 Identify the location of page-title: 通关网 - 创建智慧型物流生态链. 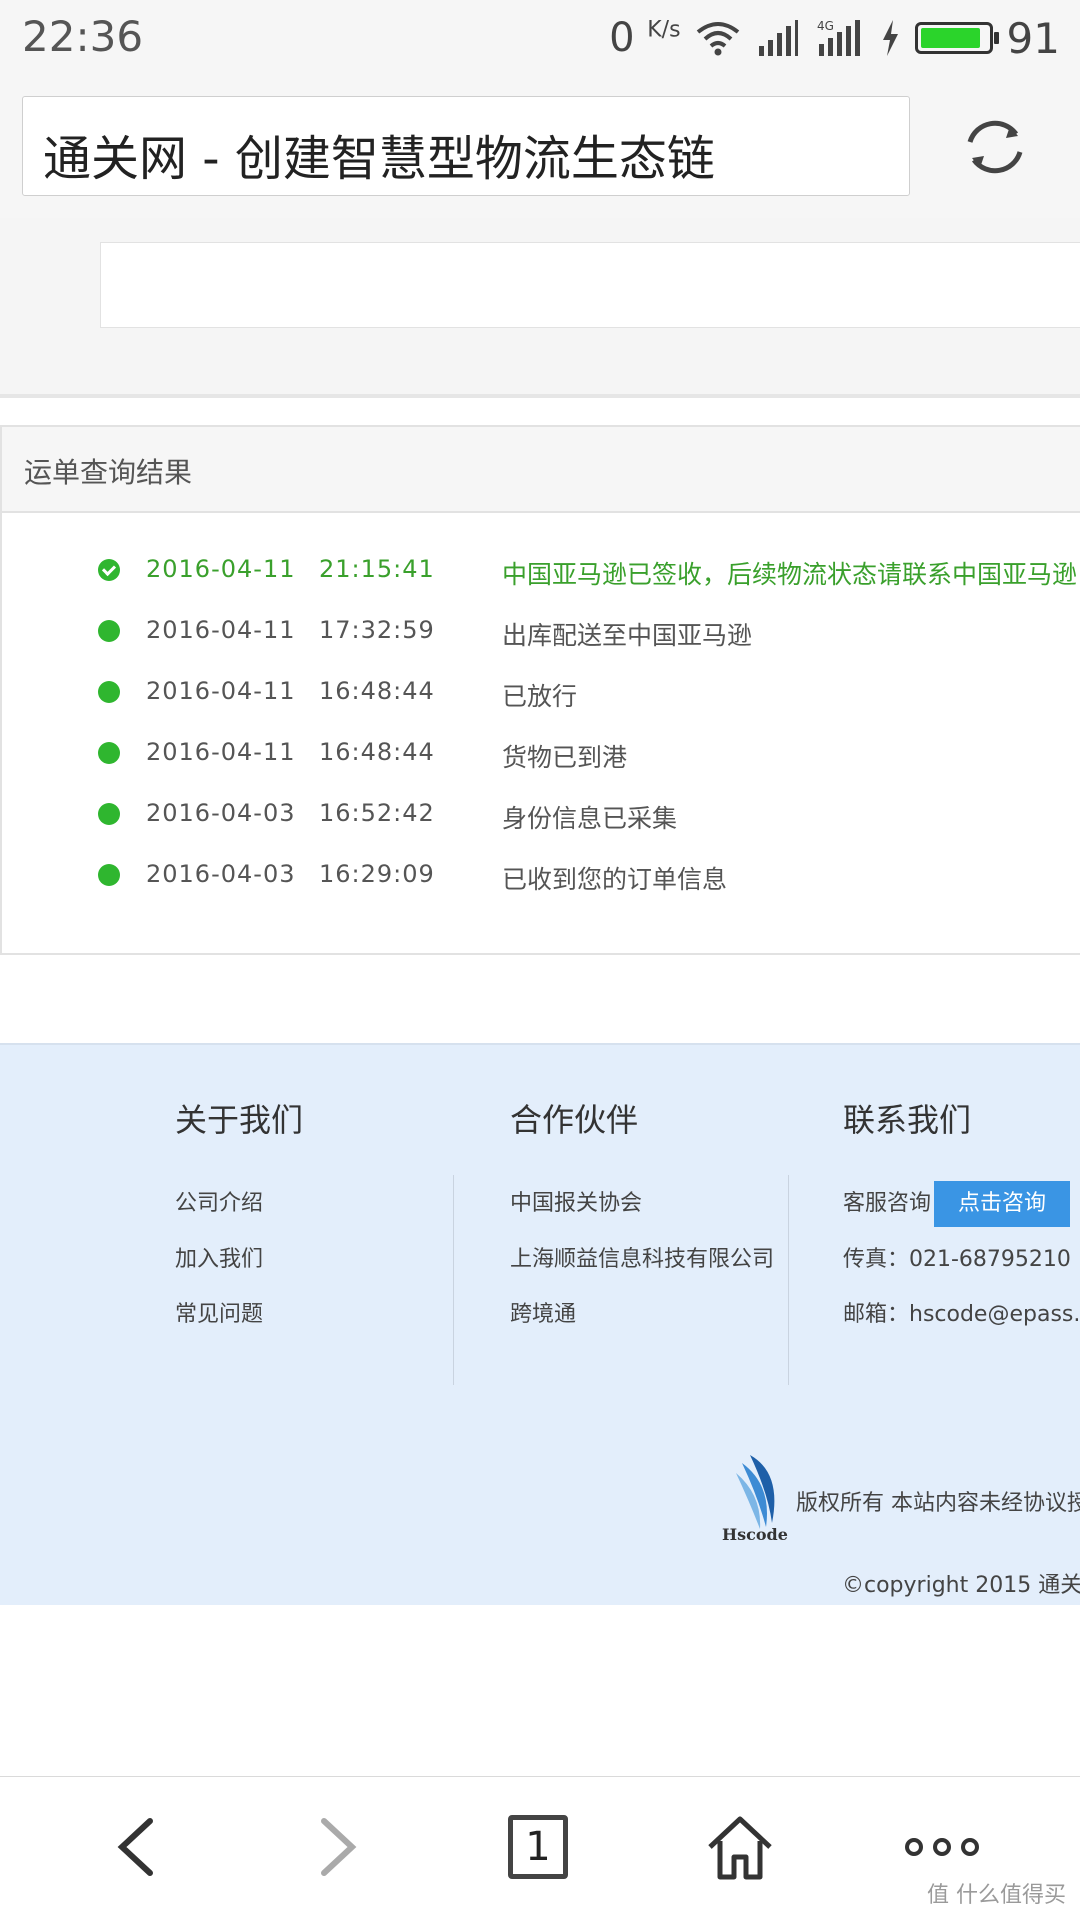
(379, 159).